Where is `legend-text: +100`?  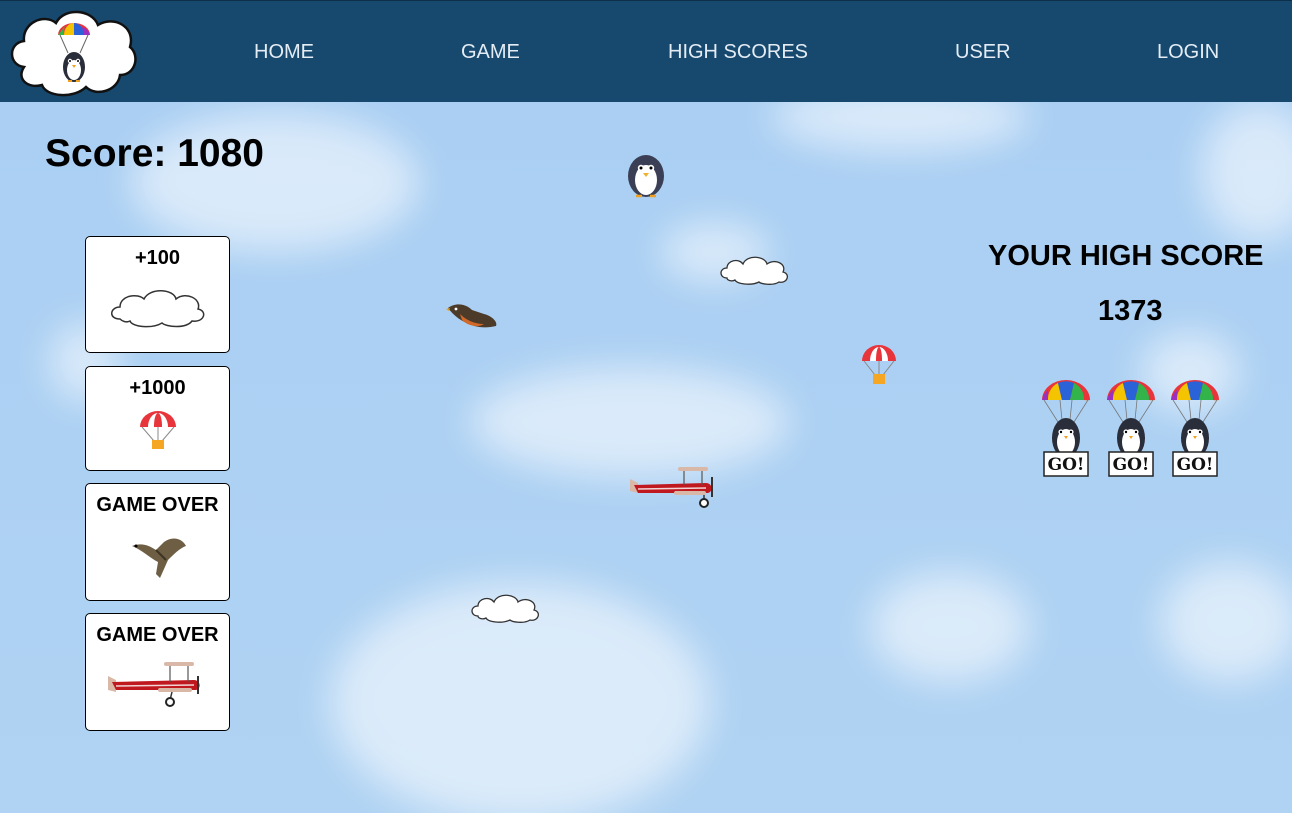 legend-text: +100 is located at coordinates (157, 258).